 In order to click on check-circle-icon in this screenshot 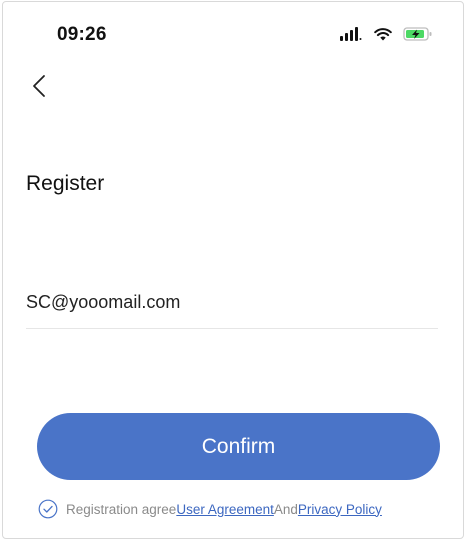, I will do `click(48, 509)`.